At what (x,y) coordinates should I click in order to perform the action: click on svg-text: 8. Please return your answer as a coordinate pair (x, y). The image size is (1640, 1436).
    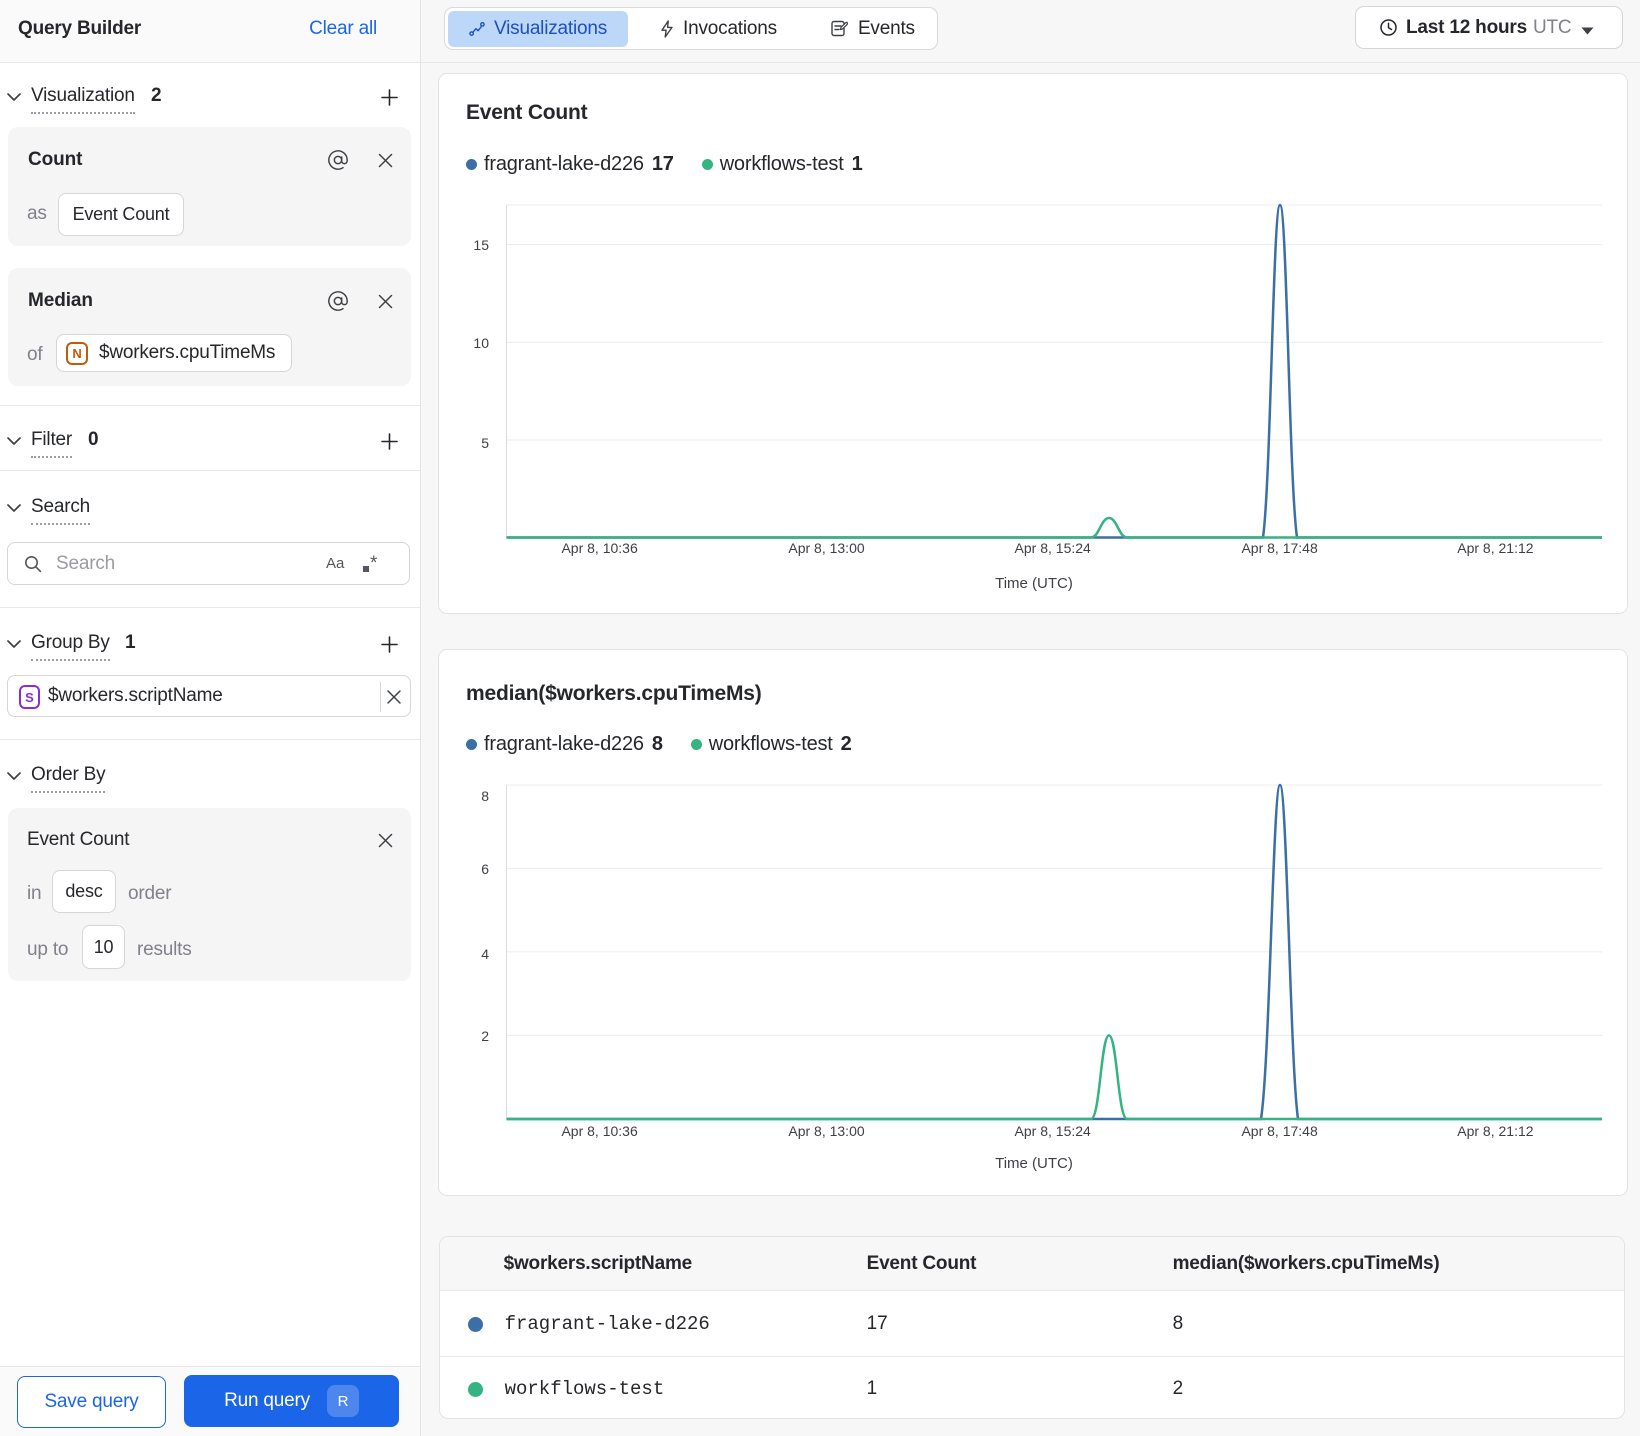
    Looking at the image, I should click on (485, 796).